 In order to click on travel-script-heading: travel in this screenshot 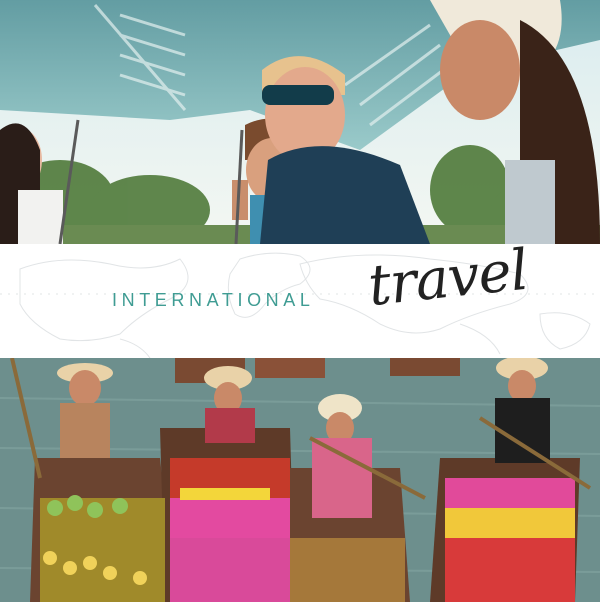, I will do `click(448, 281)`.